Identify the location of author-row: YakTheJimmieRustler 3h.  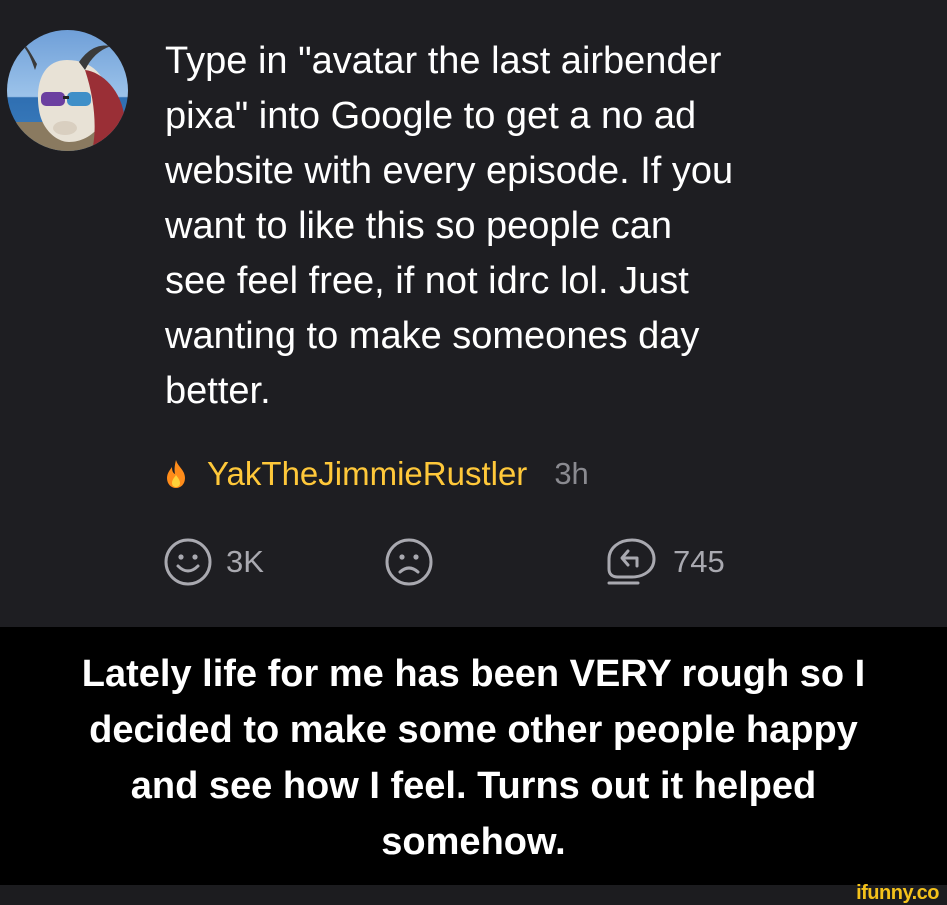
(376, 474).